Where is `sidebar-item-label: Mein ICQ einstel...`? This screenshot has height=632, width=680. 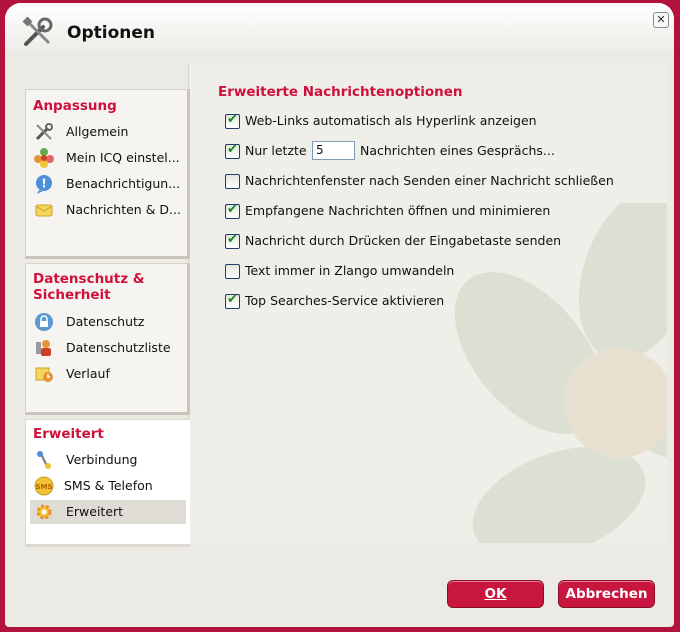
sidebar-item-label: Mein ICQ einstel... is located at coordinates (123, 157).